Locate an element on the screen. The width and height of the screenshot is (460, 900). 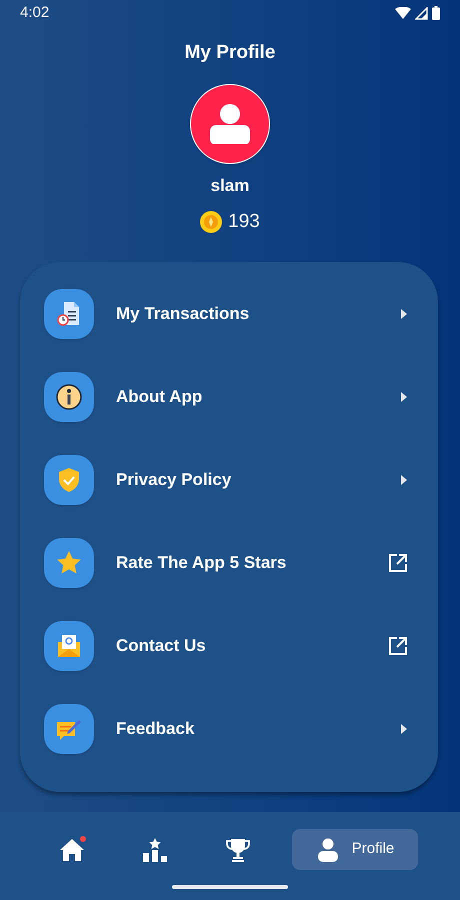
menu-label: Privacy Policy is located at coordinates (174, 479).